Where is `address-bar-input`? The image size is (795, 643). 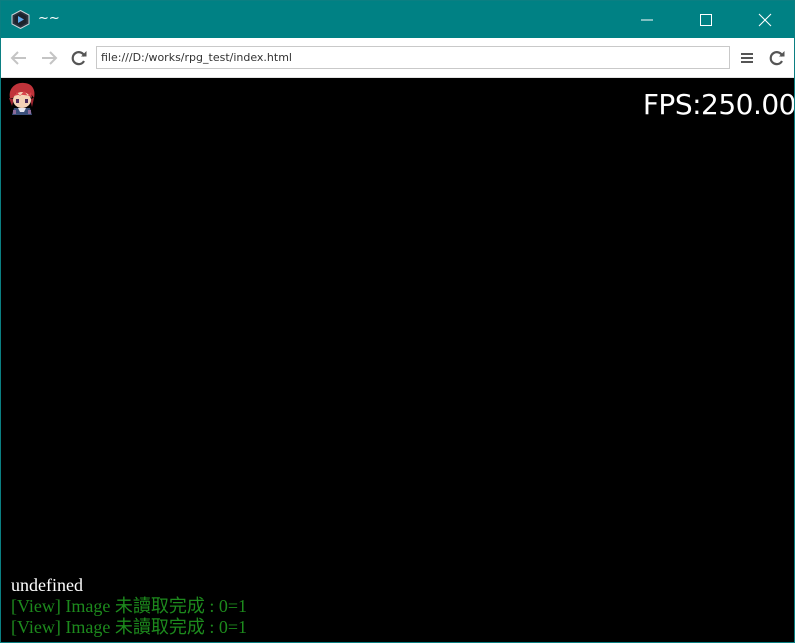
address-bar-input is located at coordinates (413, 57).